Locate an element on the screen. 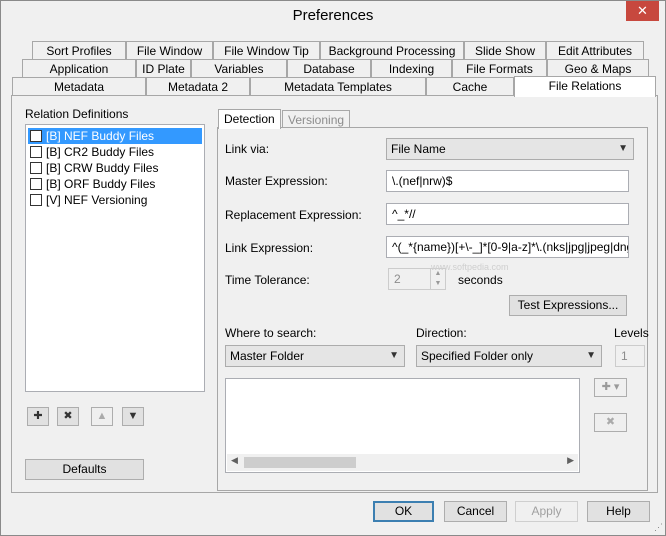 Image resolution: width=666 pixels, height=536 pixels. direction-label: Direction: is located at coordinates (441, 333).